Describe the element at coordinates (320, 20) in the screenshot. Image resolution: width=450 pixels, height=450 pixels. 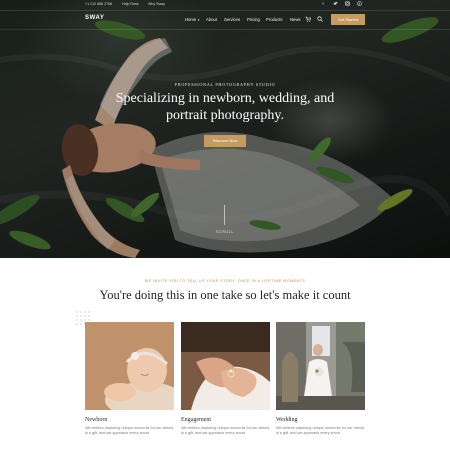
I see `search-icon` at that location.